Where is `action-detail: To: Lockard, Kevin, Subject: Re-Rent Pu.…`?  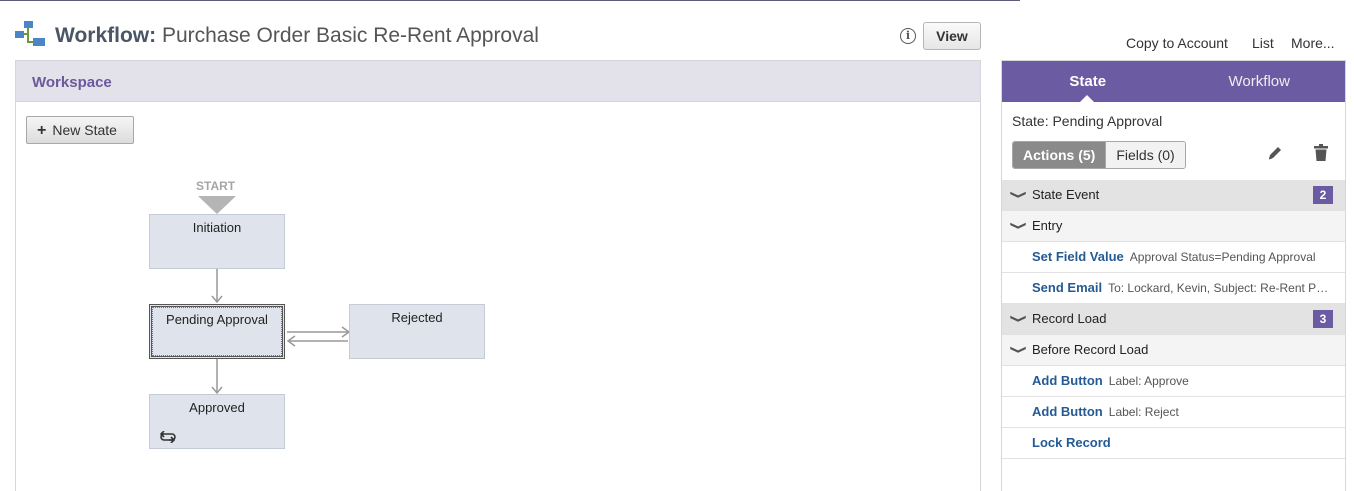 action-detail: To: Lockard, Kevin, Subject: Re-Rent Pu.… is located at coordinates (1219, 288).